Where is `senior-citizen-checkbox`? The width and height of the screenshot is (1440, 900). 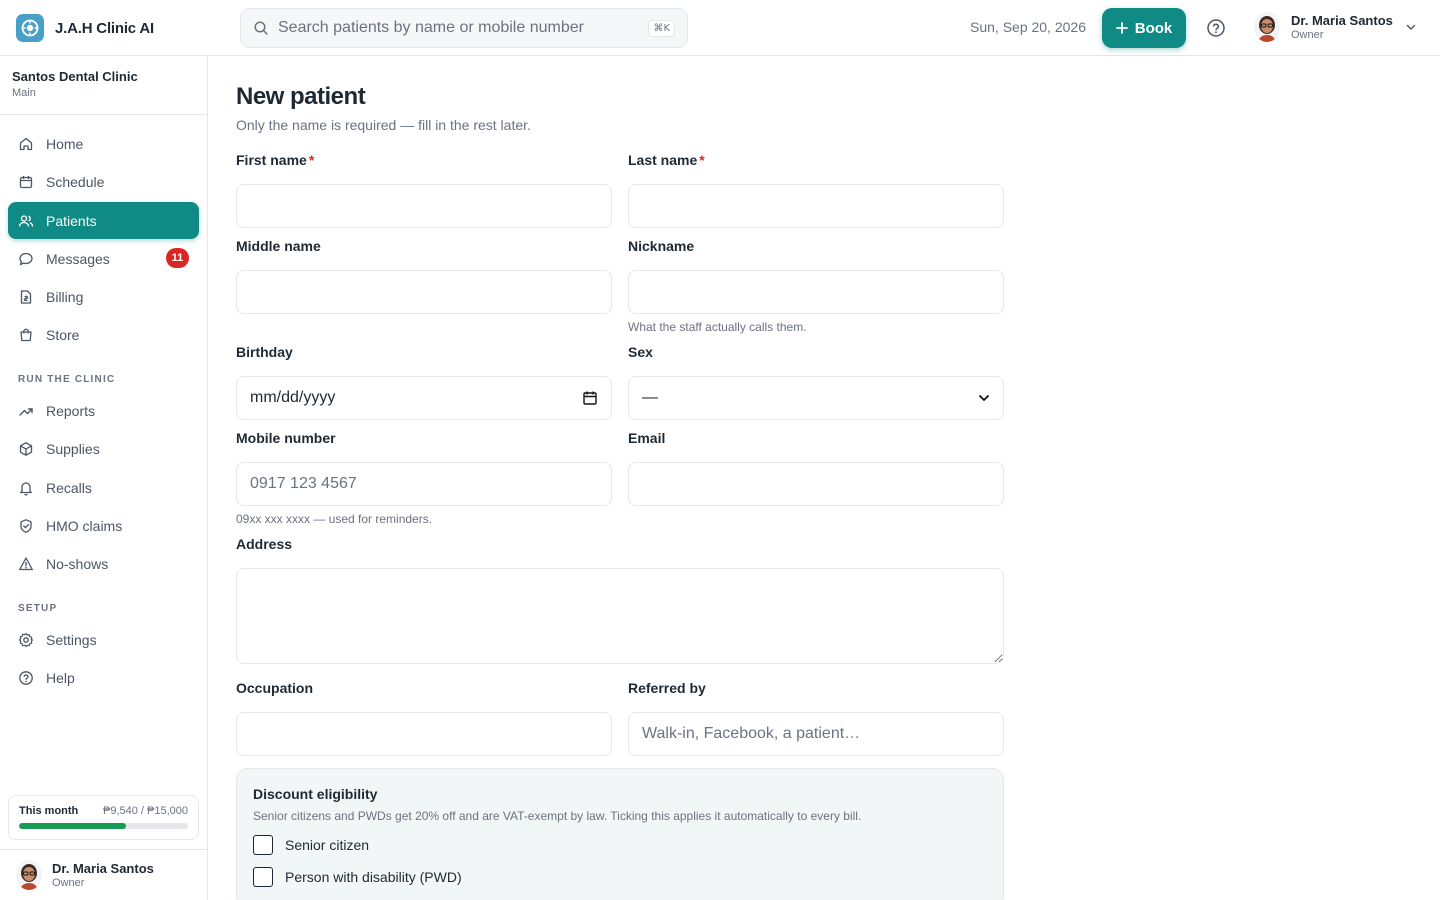
senior-citizen-checkbox is located at coordinates (263, 845).